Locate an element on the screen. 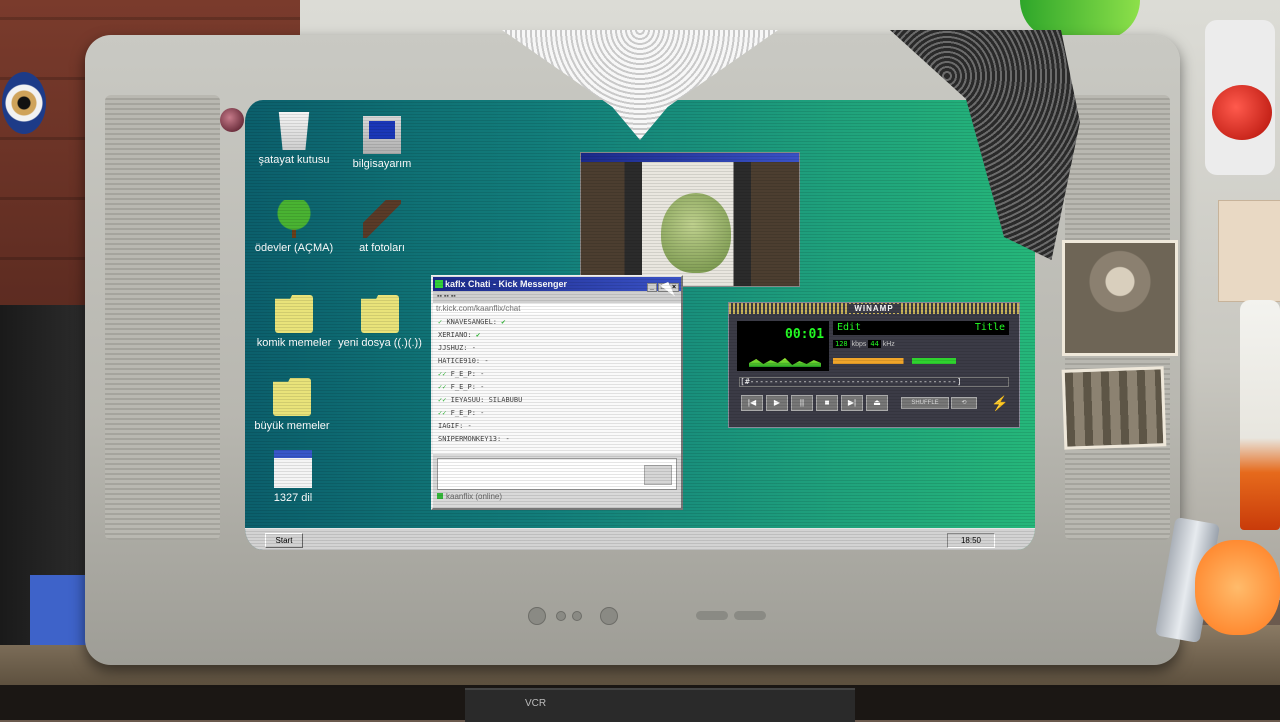  kick-logo-icon is located at coordinates (439, 284).